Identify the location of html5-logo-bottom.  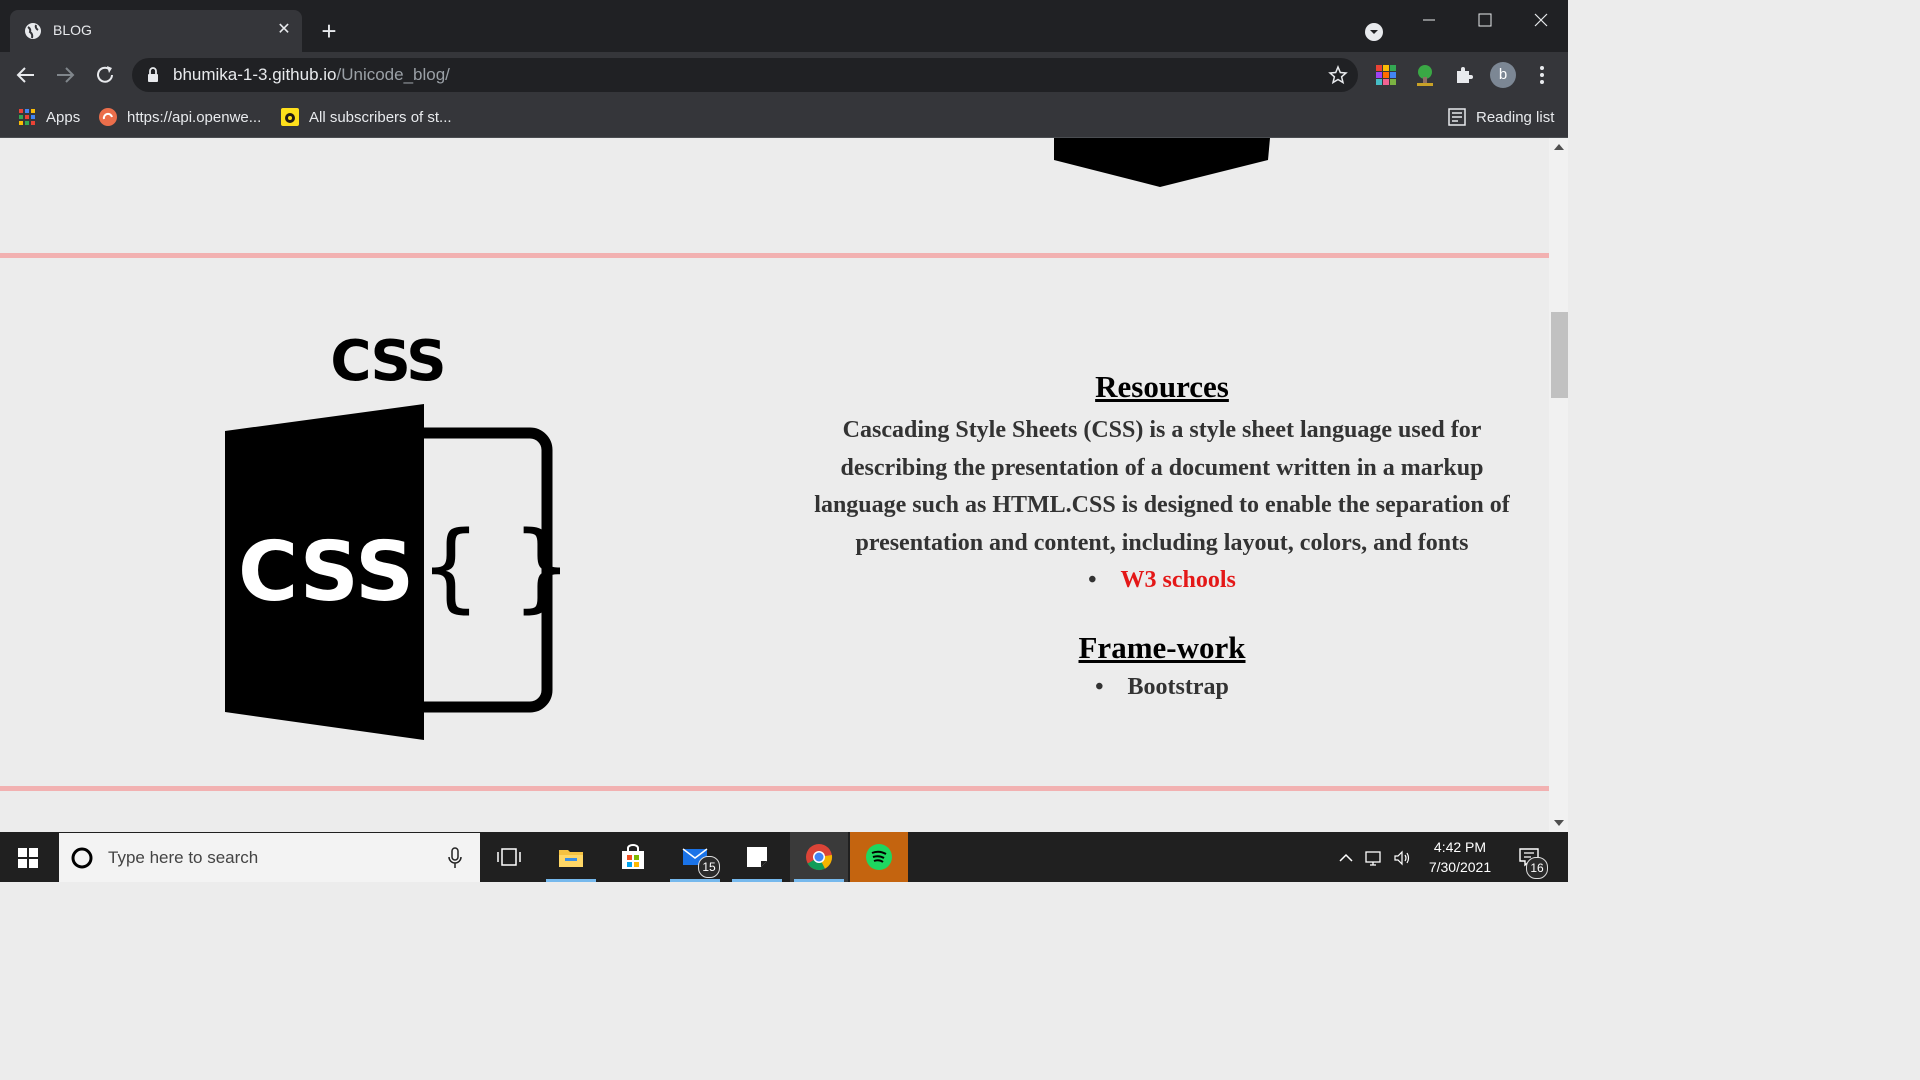
(1162, 162).